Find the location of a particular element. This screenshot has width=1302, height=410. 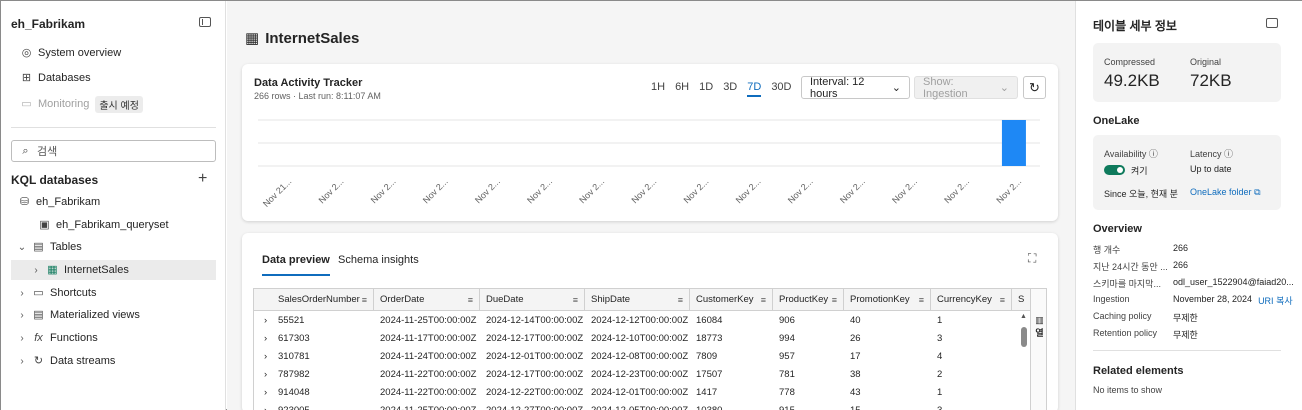

tree-label: Functions is located at coordinates (74, 338).